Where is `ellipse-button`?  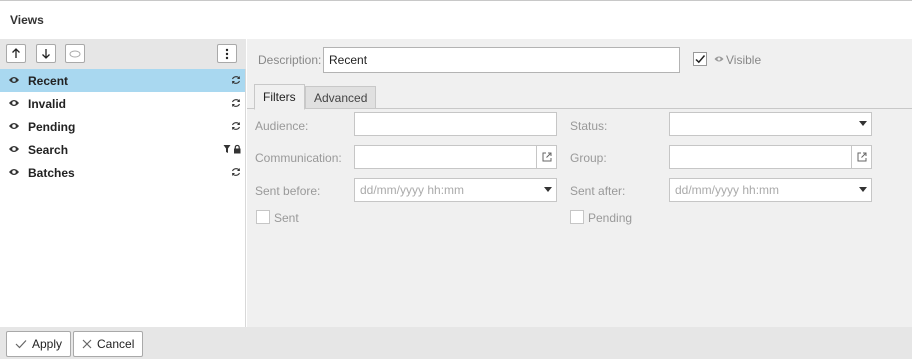
ellipse-button is located at coordinates (75, 53).